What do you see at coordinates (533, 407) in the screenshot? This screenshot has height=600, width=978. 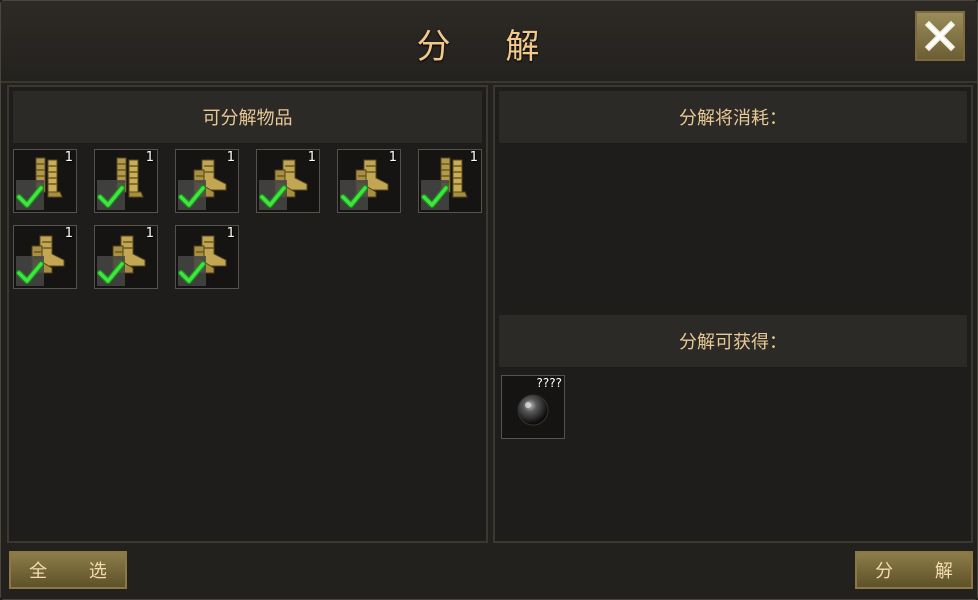 I see `result-item-slot: ????` at bounding box center [533, 407].